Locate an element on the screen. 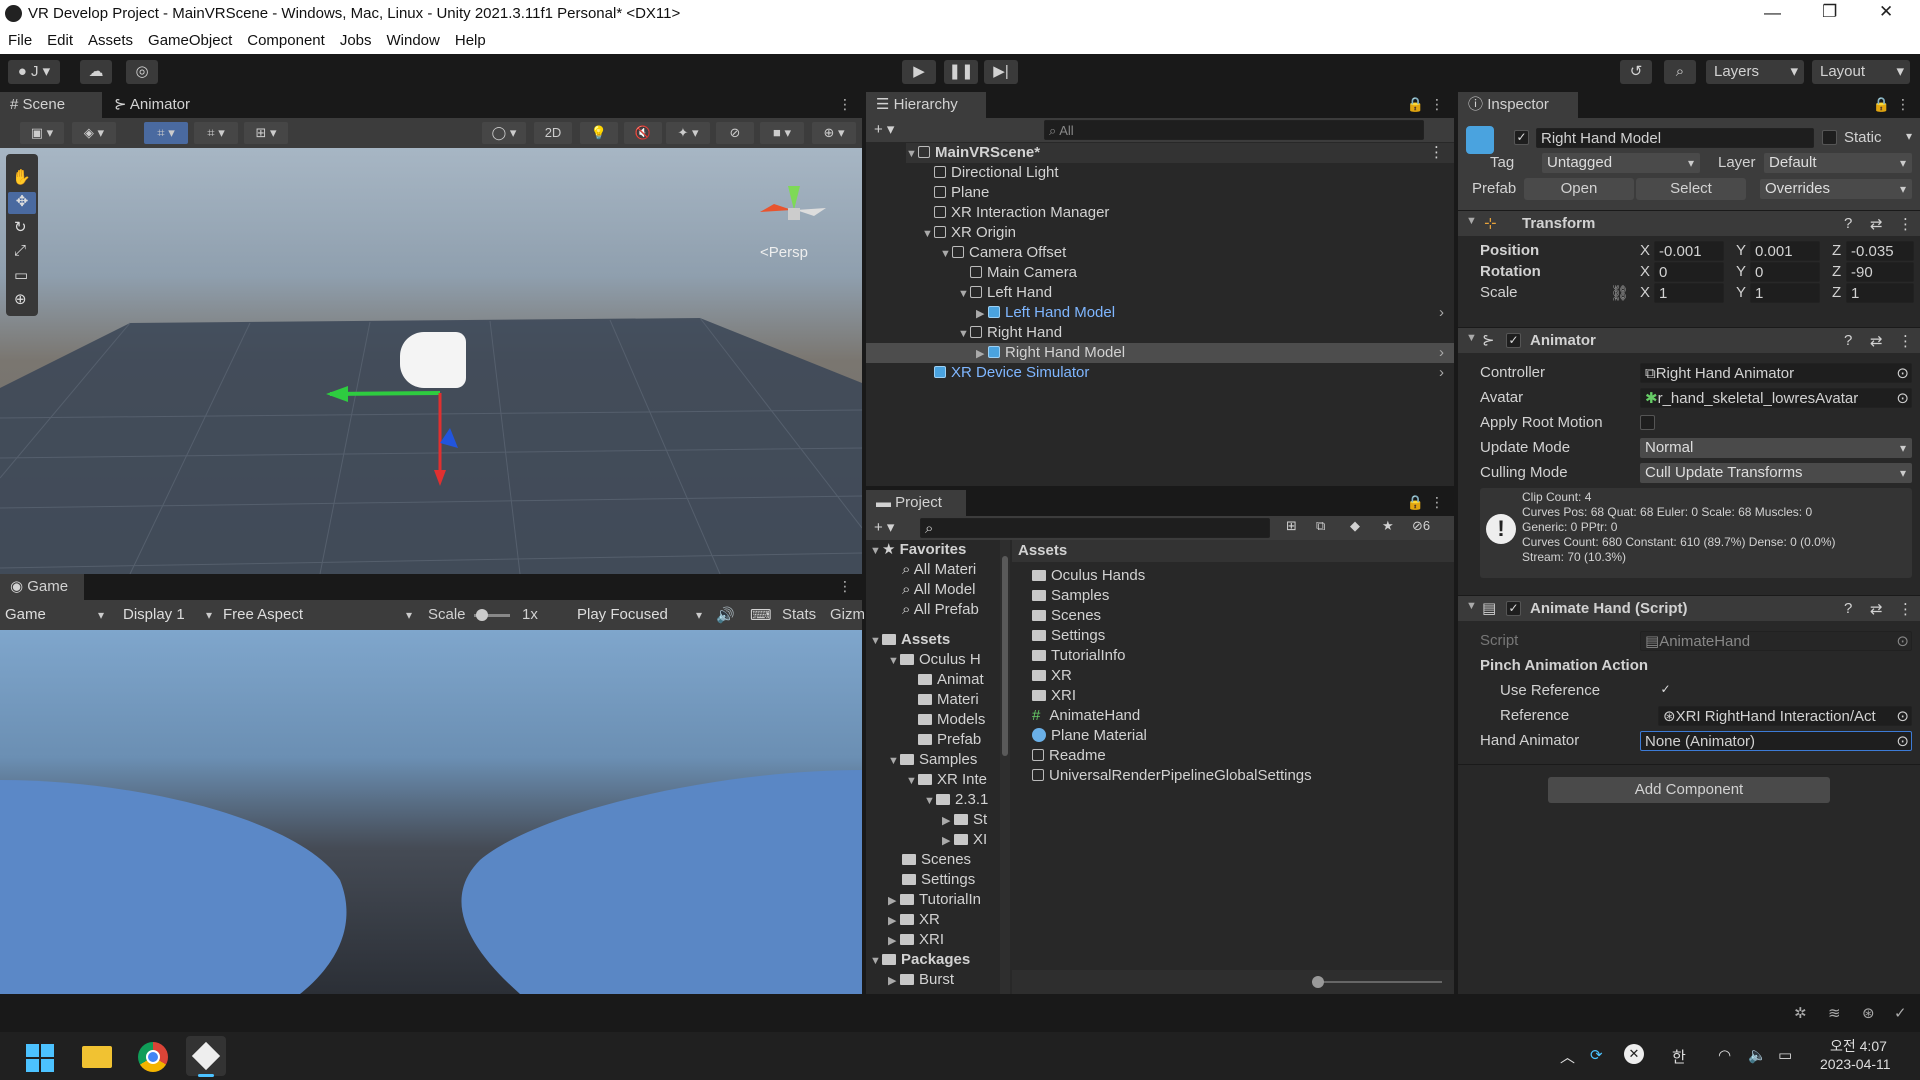  project-search-input: ⌕ is located at coordinates (1095, 528).